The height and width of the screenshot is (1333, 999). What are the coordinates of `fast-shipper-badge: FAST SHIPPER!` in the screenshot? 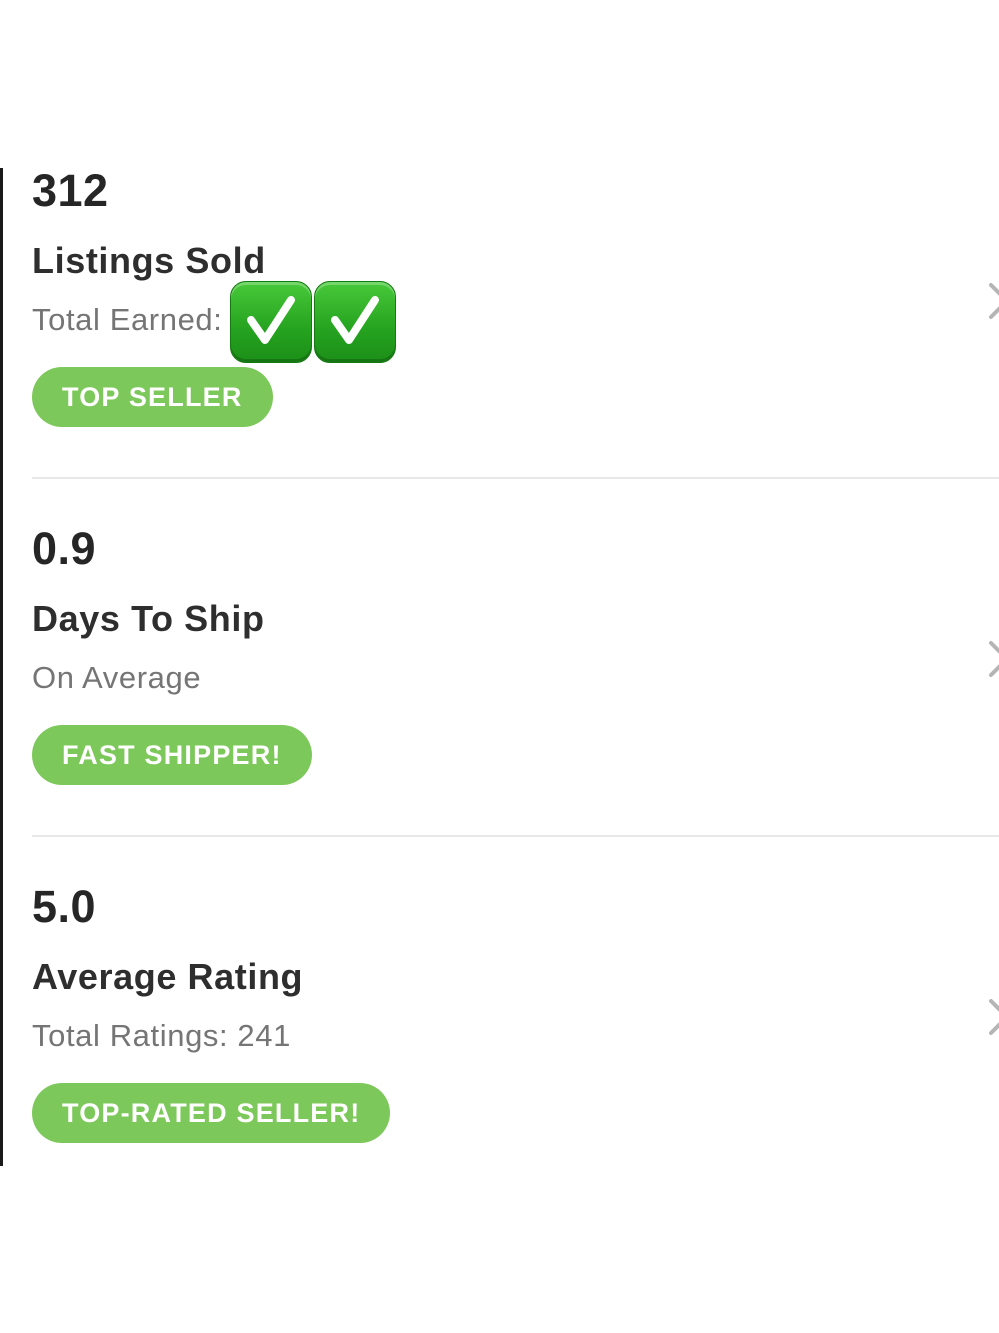 It's located at (172, 755).